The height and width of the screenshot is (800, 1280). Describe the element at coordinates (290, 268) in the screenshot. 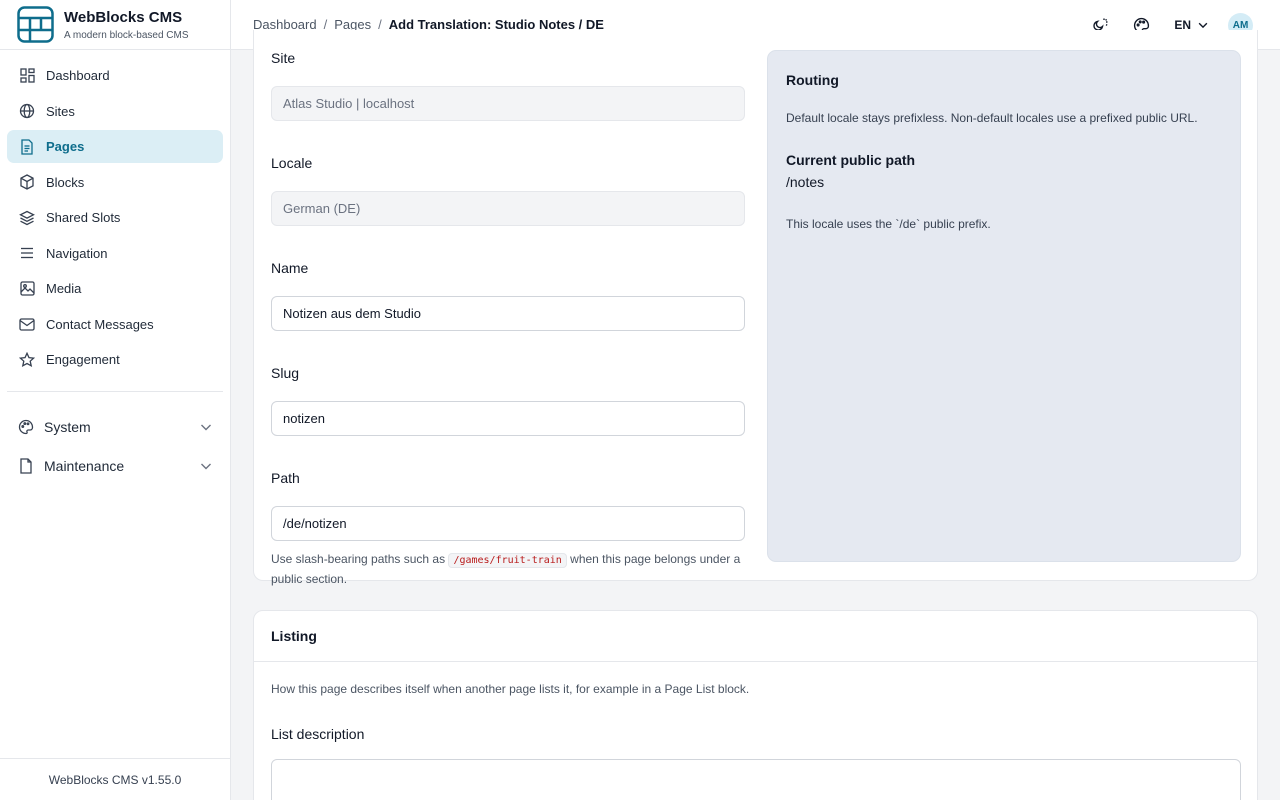

I see `name-label: Name` at that location.